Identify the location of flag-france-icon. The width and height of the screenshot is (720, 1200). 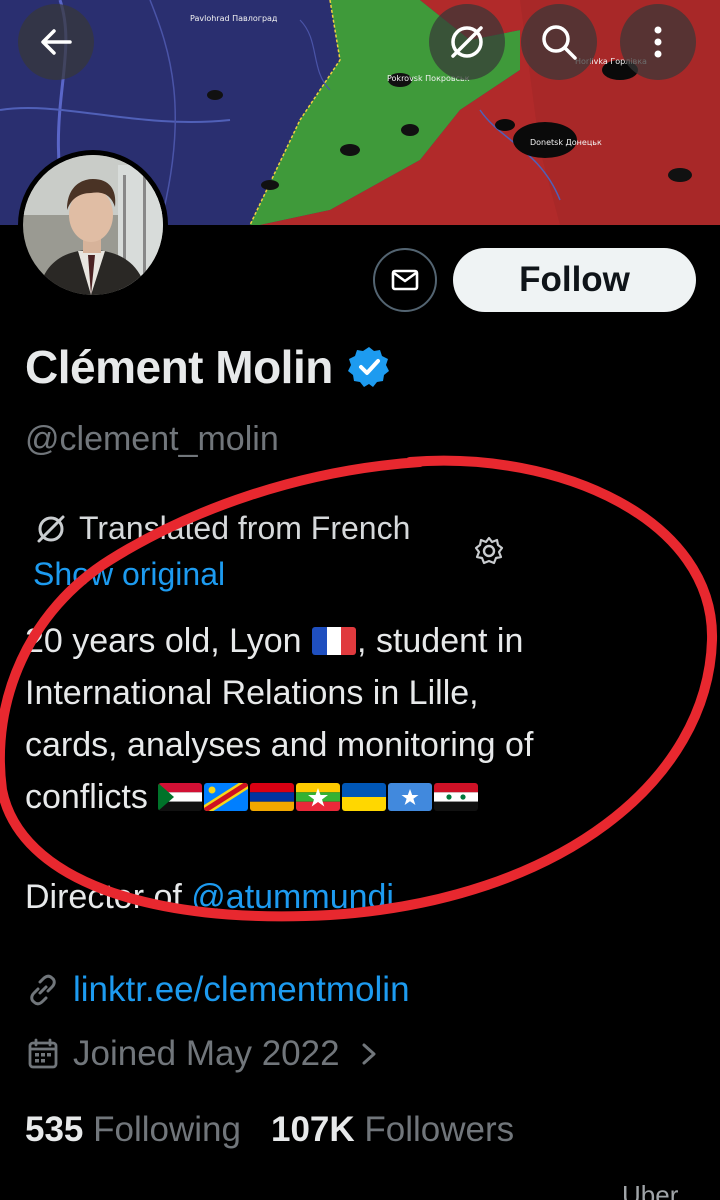
(334, 641).